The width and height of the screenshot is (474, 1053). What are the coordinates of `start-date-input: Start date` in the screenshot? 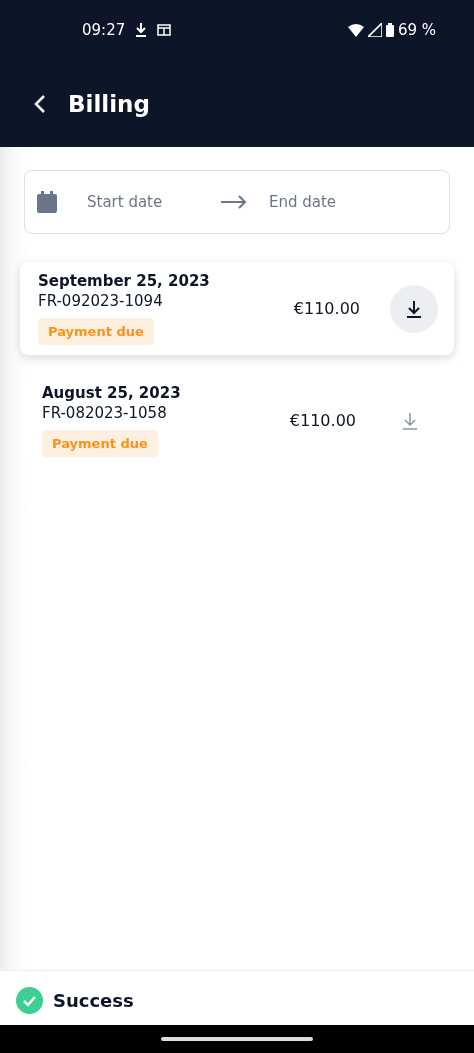 It's located at (147, 202).